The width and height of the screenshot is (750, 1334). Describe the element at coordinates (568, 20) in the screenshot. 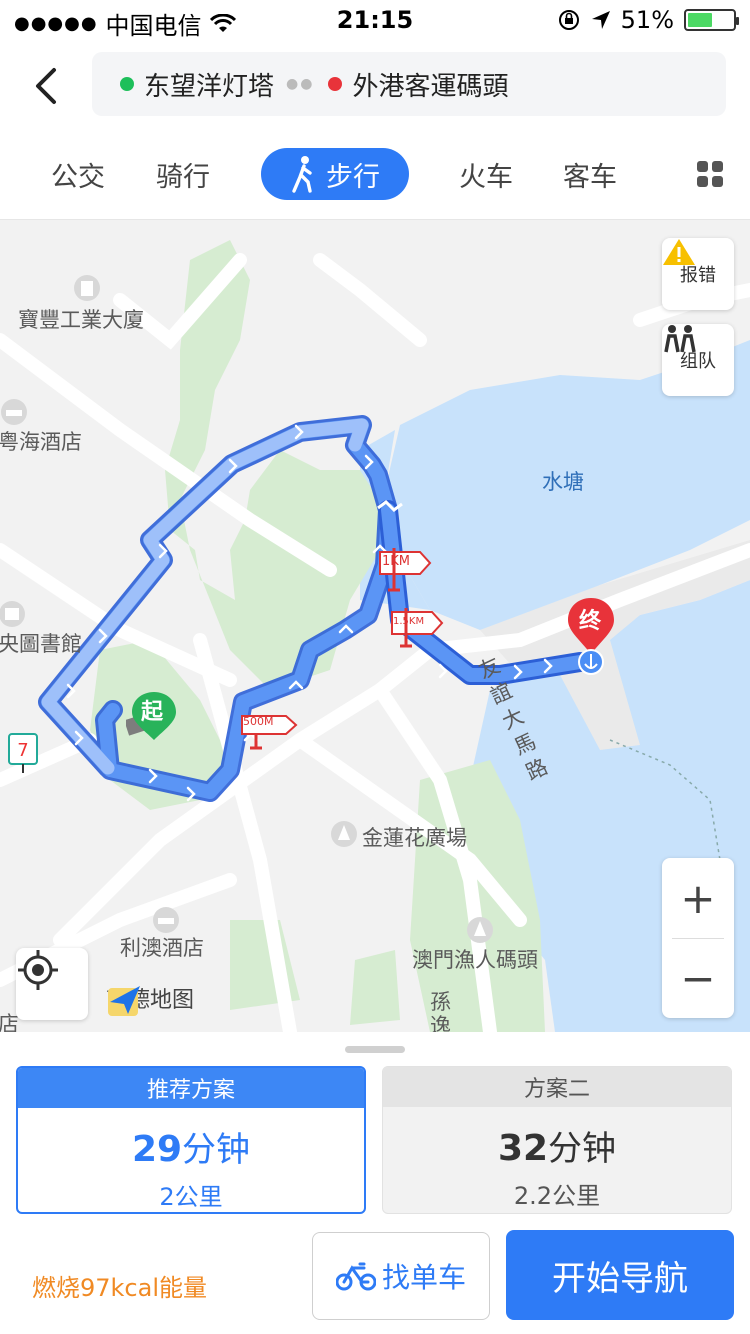

I see `rotation-lock-icon` at that location.